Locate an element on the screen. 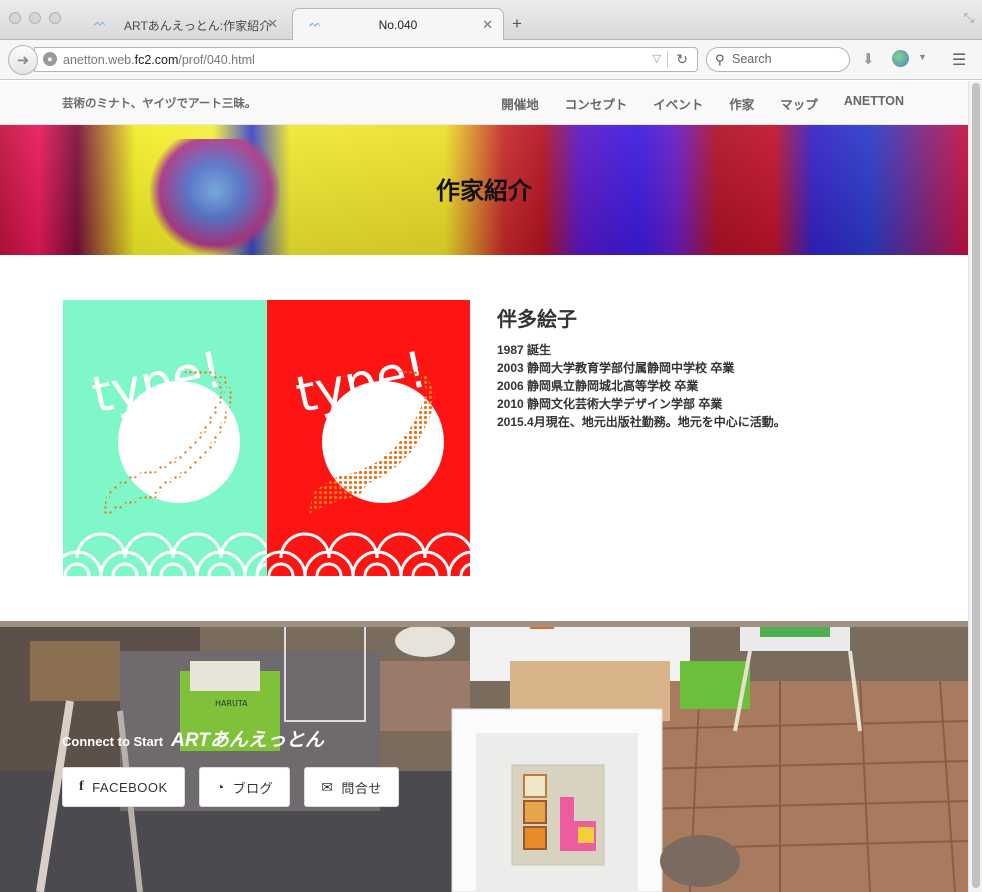 The width and height of the screenshot is (982, 892). facebook-icon: f is located at coordinates (82, 786).